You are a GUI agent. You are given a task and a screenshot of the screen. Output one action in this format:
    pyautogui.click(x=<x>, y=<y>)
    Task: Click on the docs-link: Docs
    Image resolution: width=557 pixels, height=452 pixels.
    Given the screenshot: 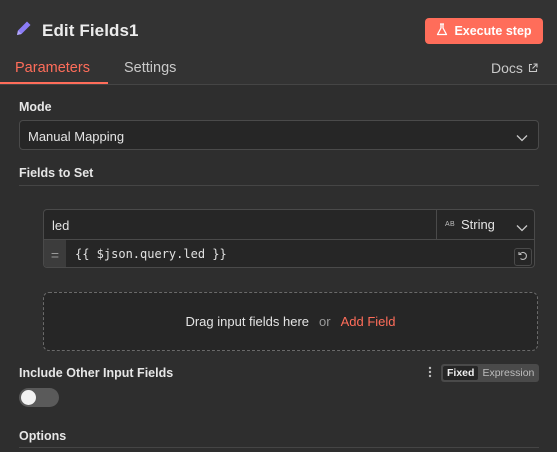 What is the action you would take?
    pyautogui.click(x=514, y=68)
    